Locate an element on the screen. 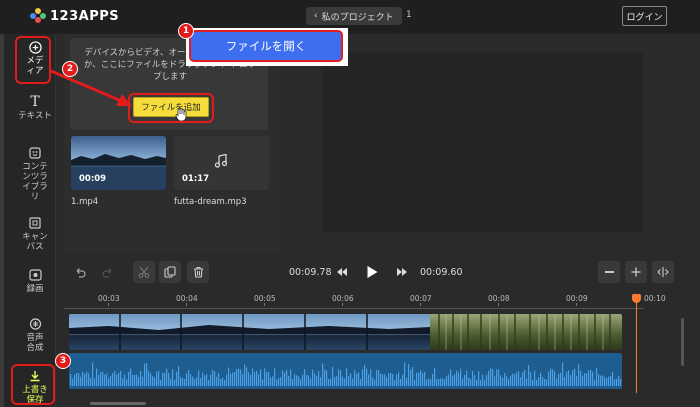  tick-label: 00:08 is located at coordinates (499, 298).